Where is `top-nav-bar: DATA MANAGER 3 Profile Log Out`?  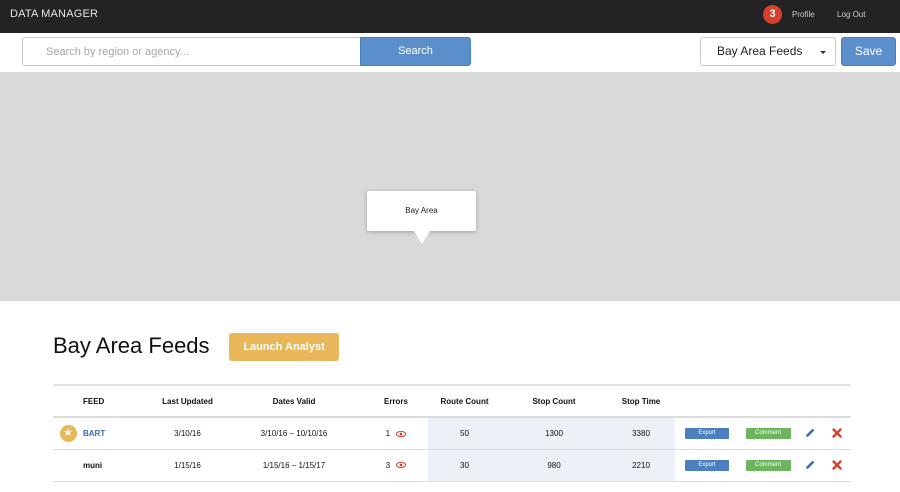 top-nav-bar: DATA MANAGER 3 Profile Log Out is located at coordinates (450, 16).